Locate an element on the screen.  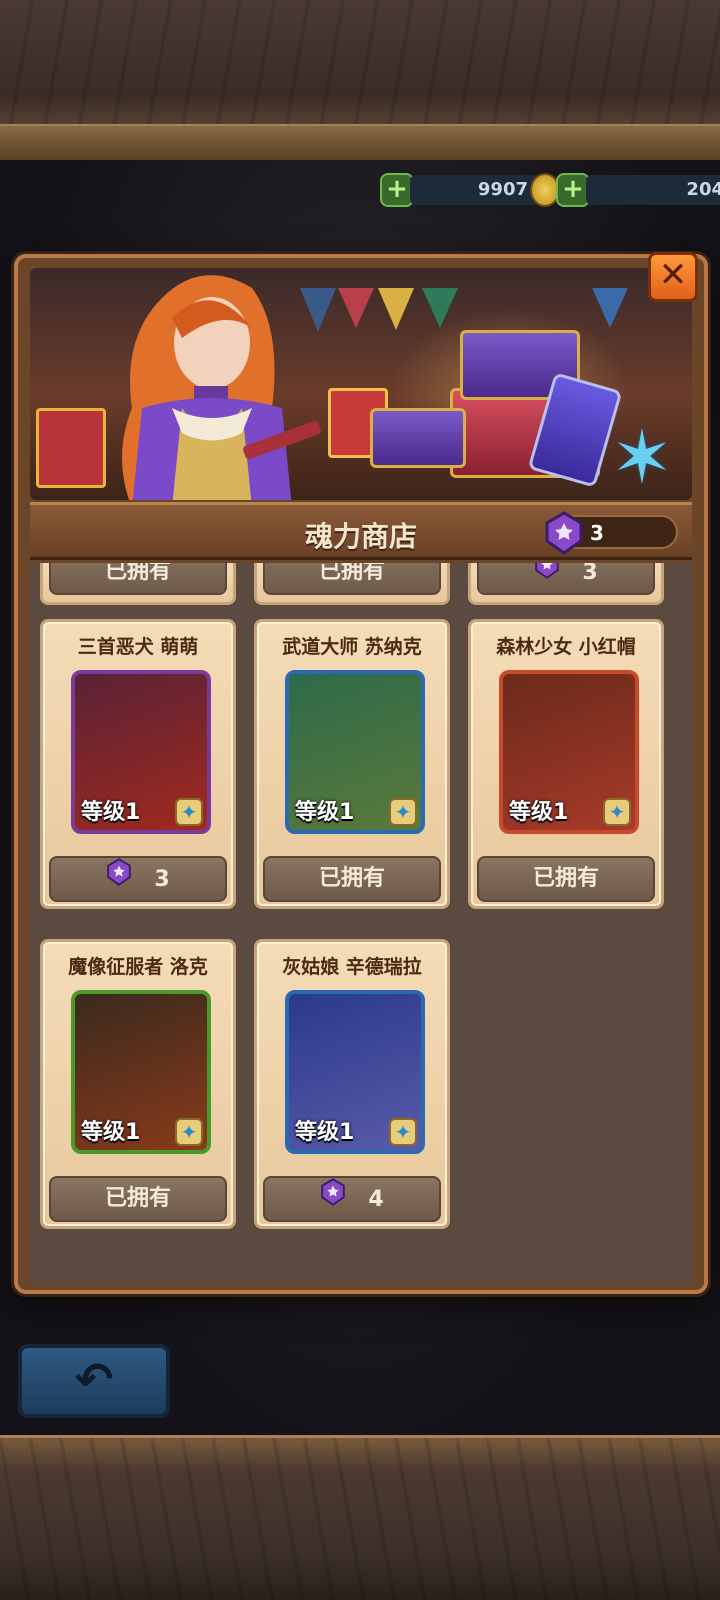
back-arrow-icon: ↶ is located at coordinates (94, 1379).